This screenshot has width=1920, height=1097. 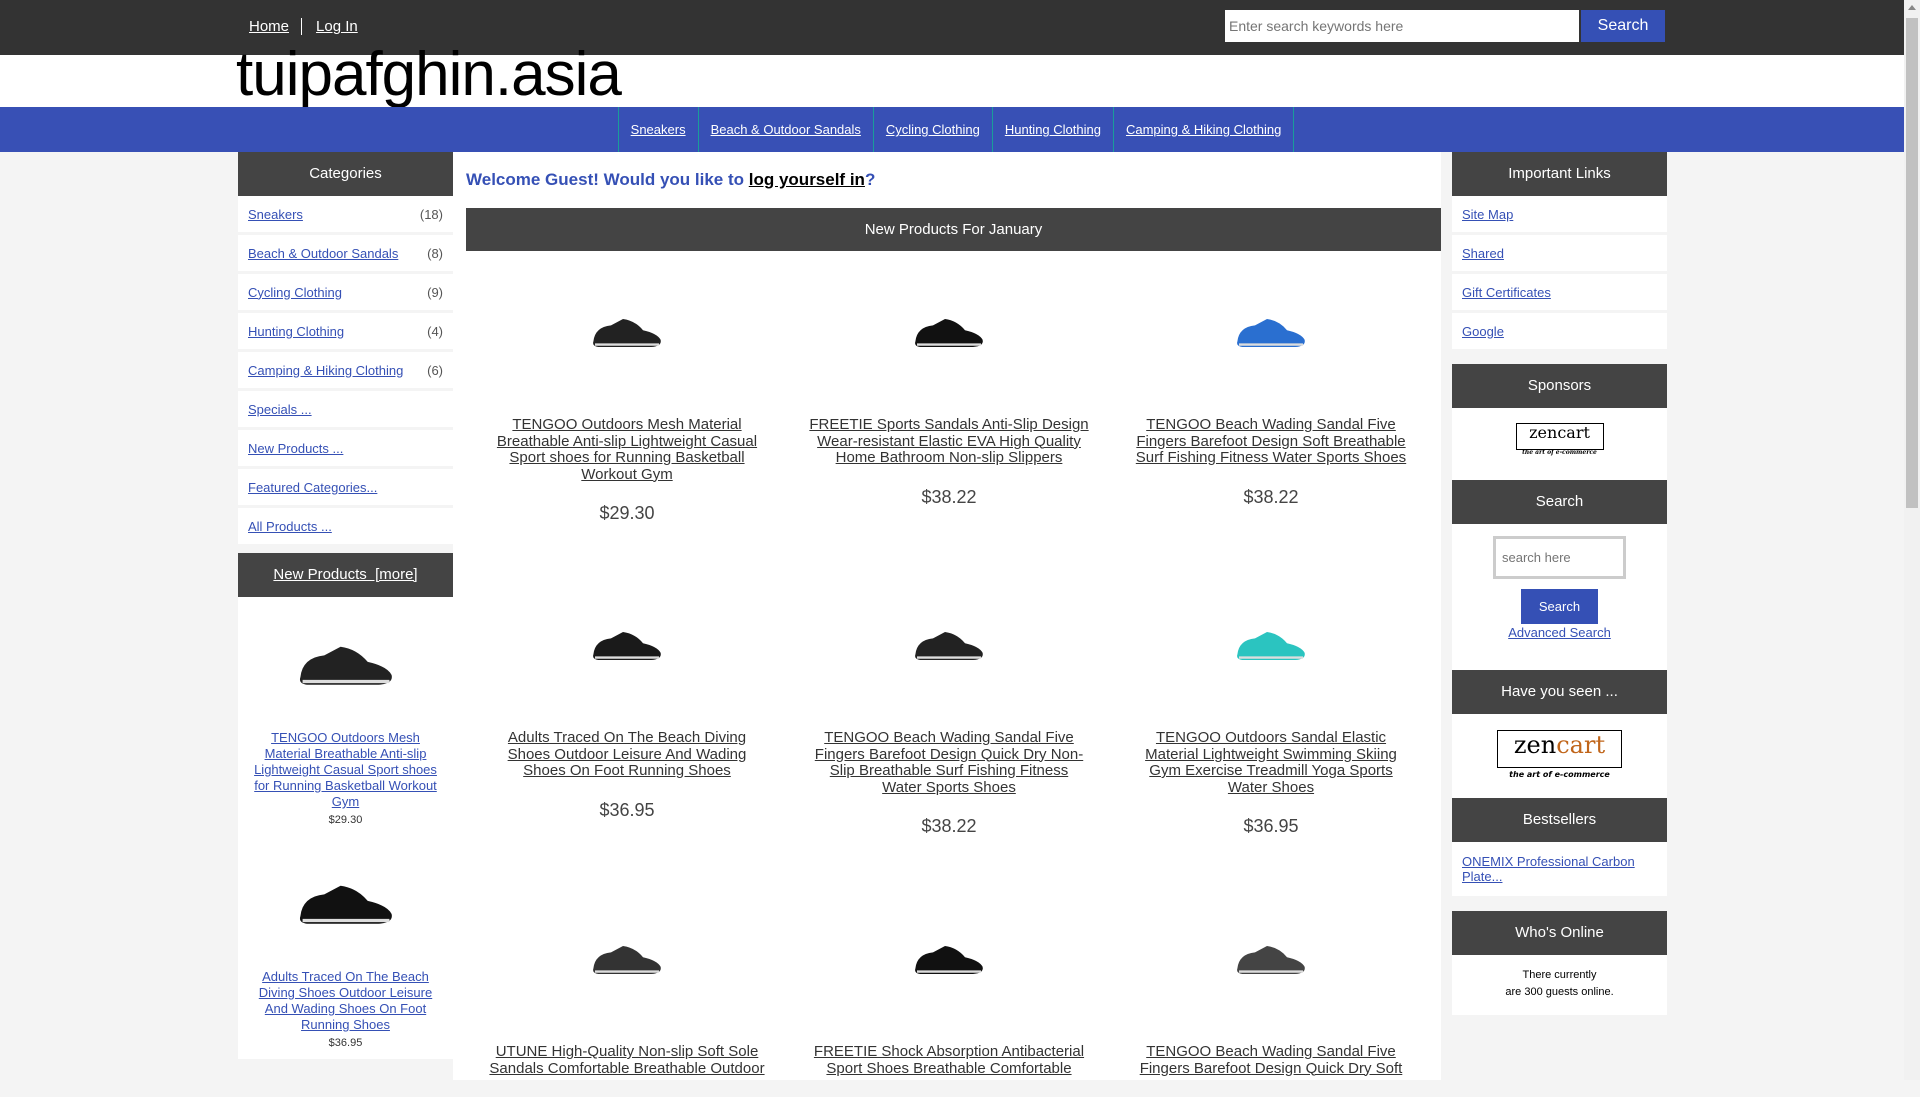 What do you see at coordinates (1559, 439) in the screenshot?
I see `zencart-sponsor-logo: zencart the art of e-commerce` at bounding box center [1559, 439].